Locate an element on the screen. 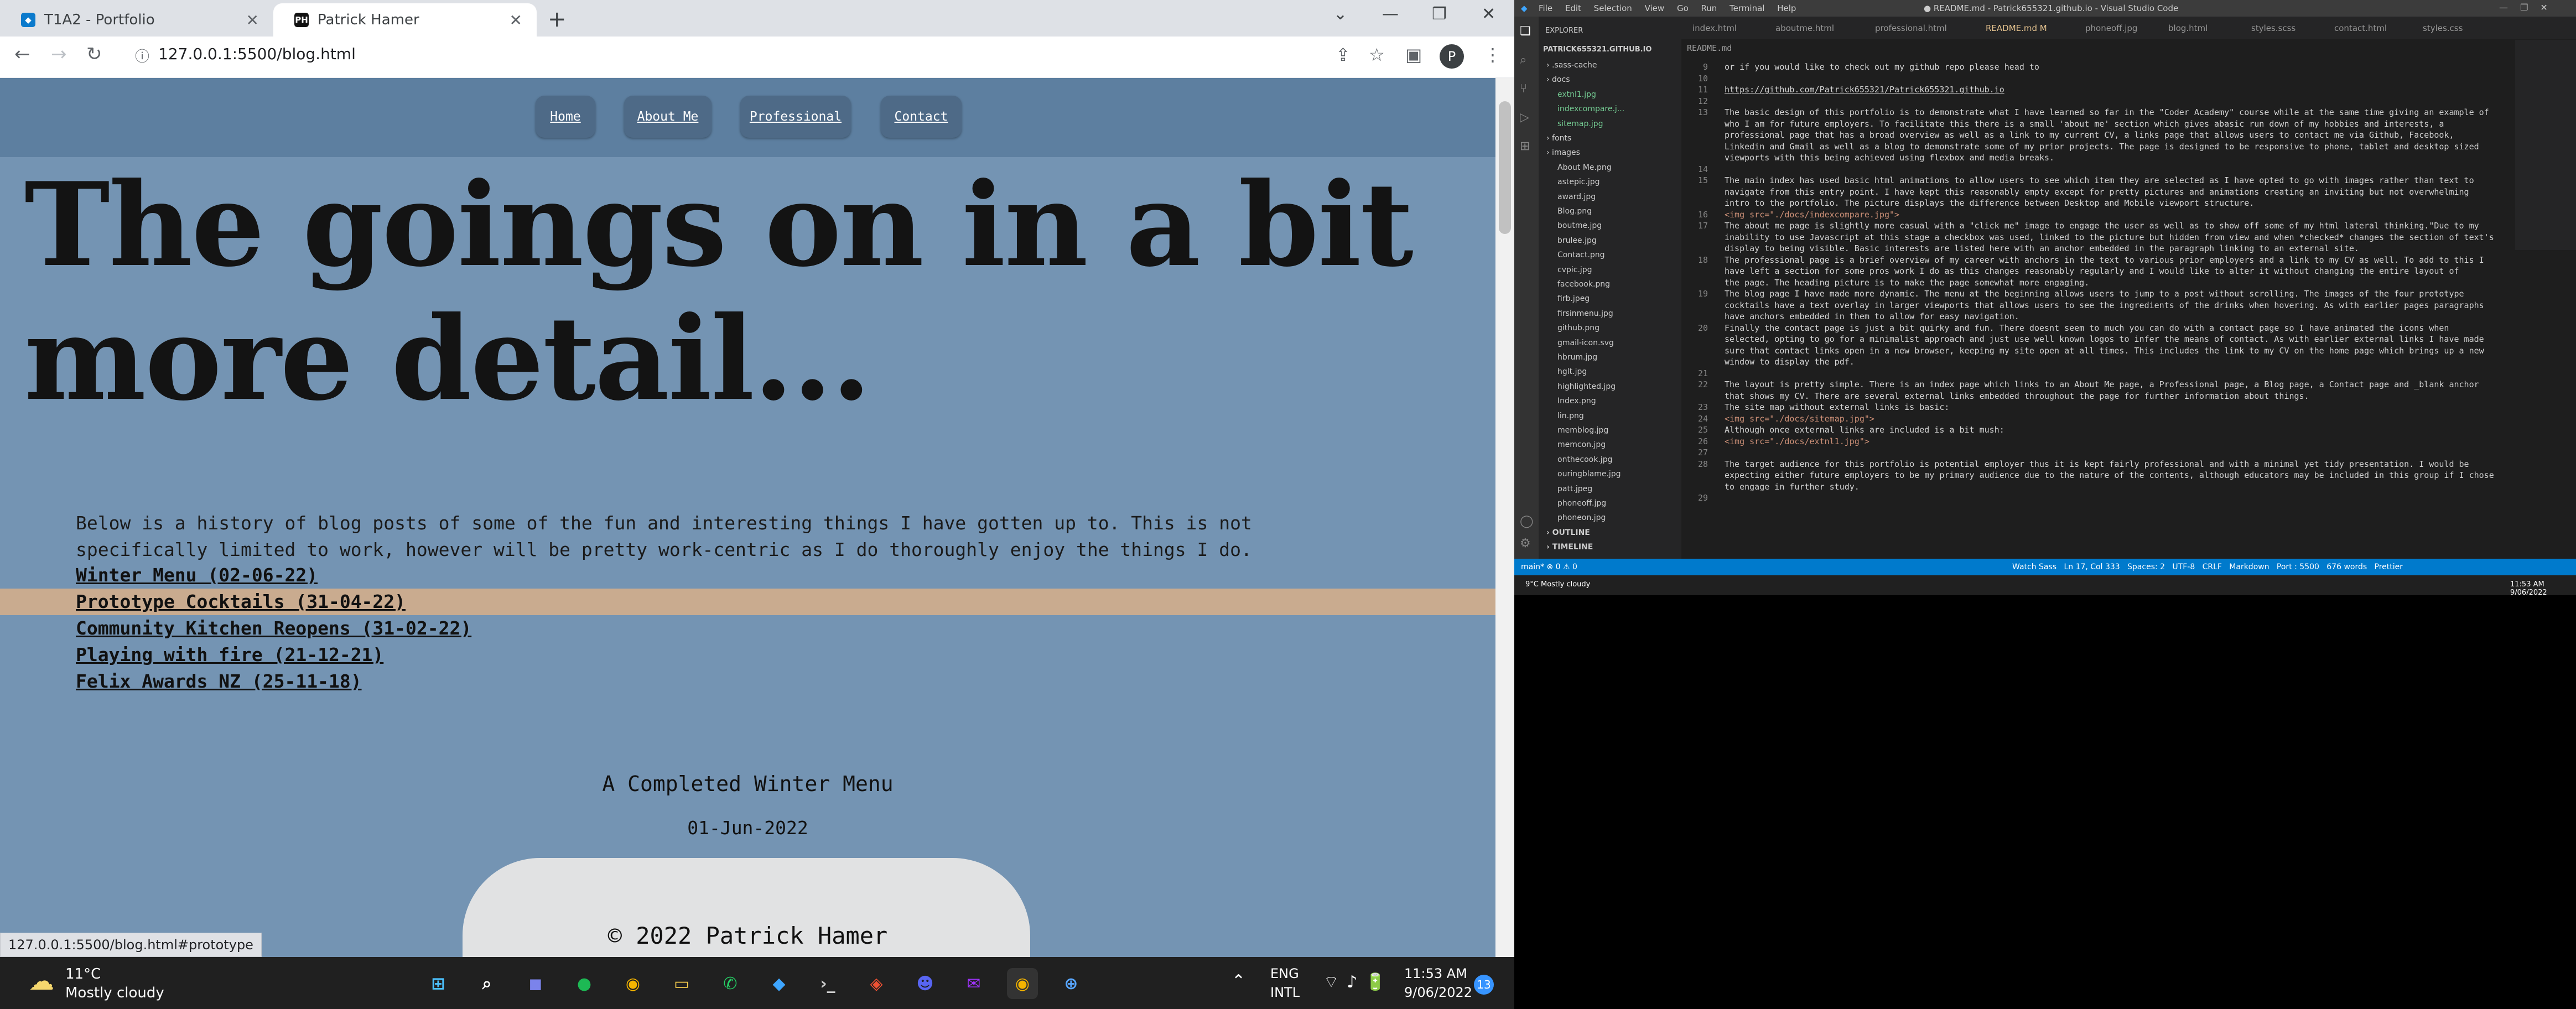 The width and height of the screenshot is (2576, 1009). file-tree-item: About Me.png is located at coordinates (1584, 167).